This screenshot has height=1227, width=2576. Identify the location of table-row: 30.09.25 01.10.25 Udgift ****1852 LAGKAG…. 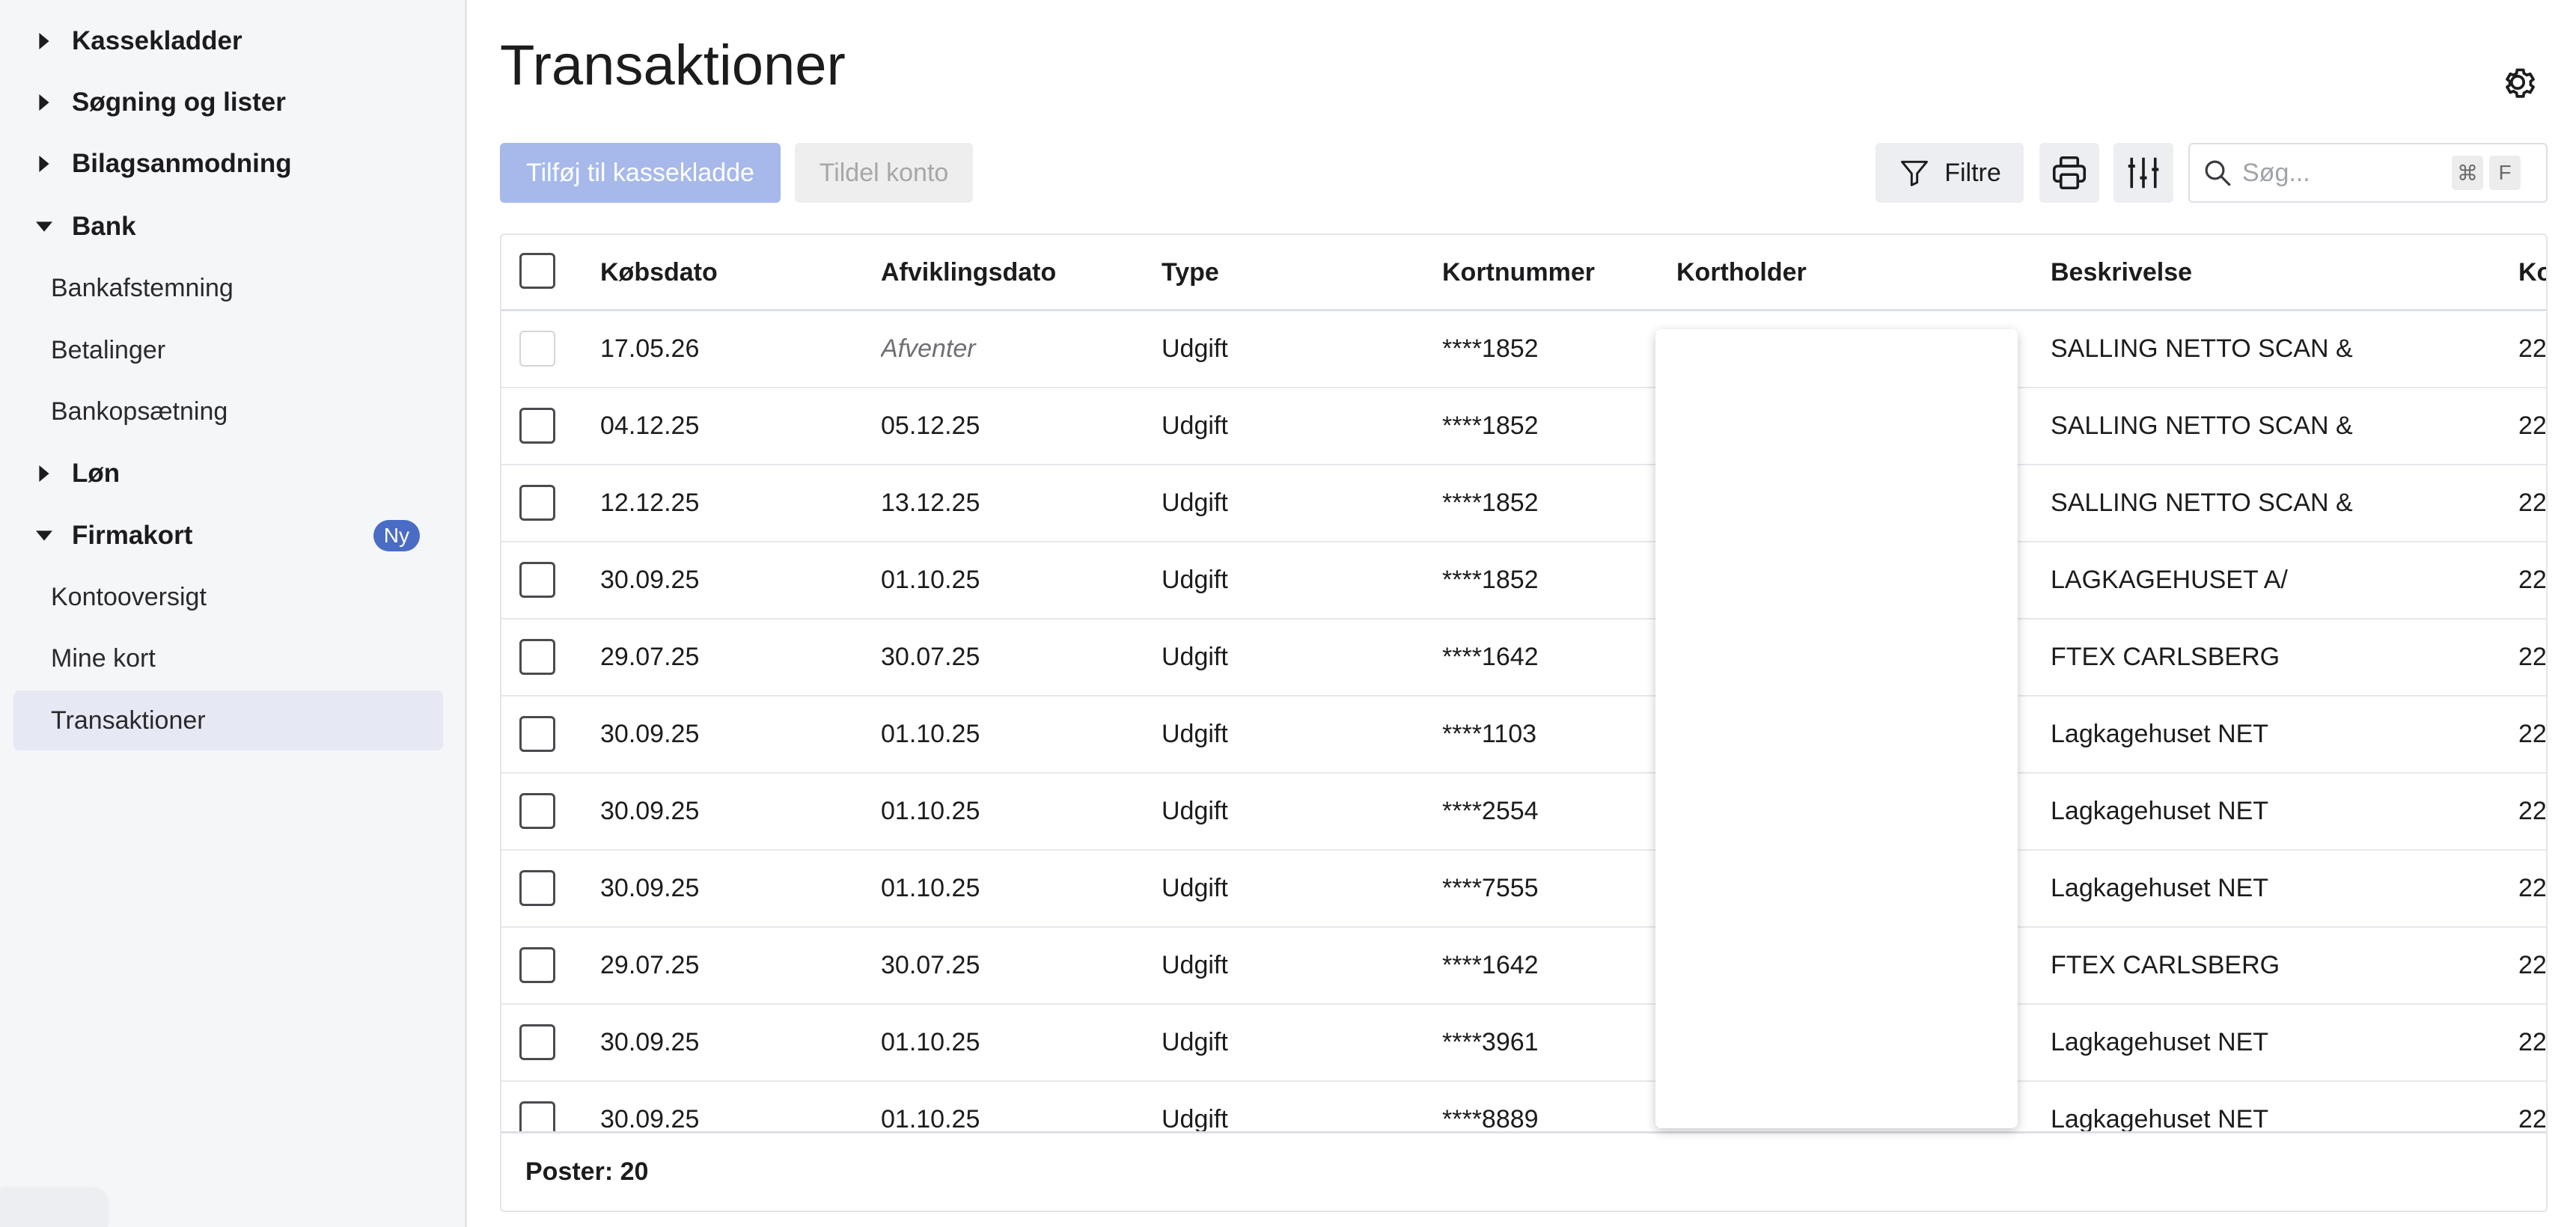
(1523, 580).